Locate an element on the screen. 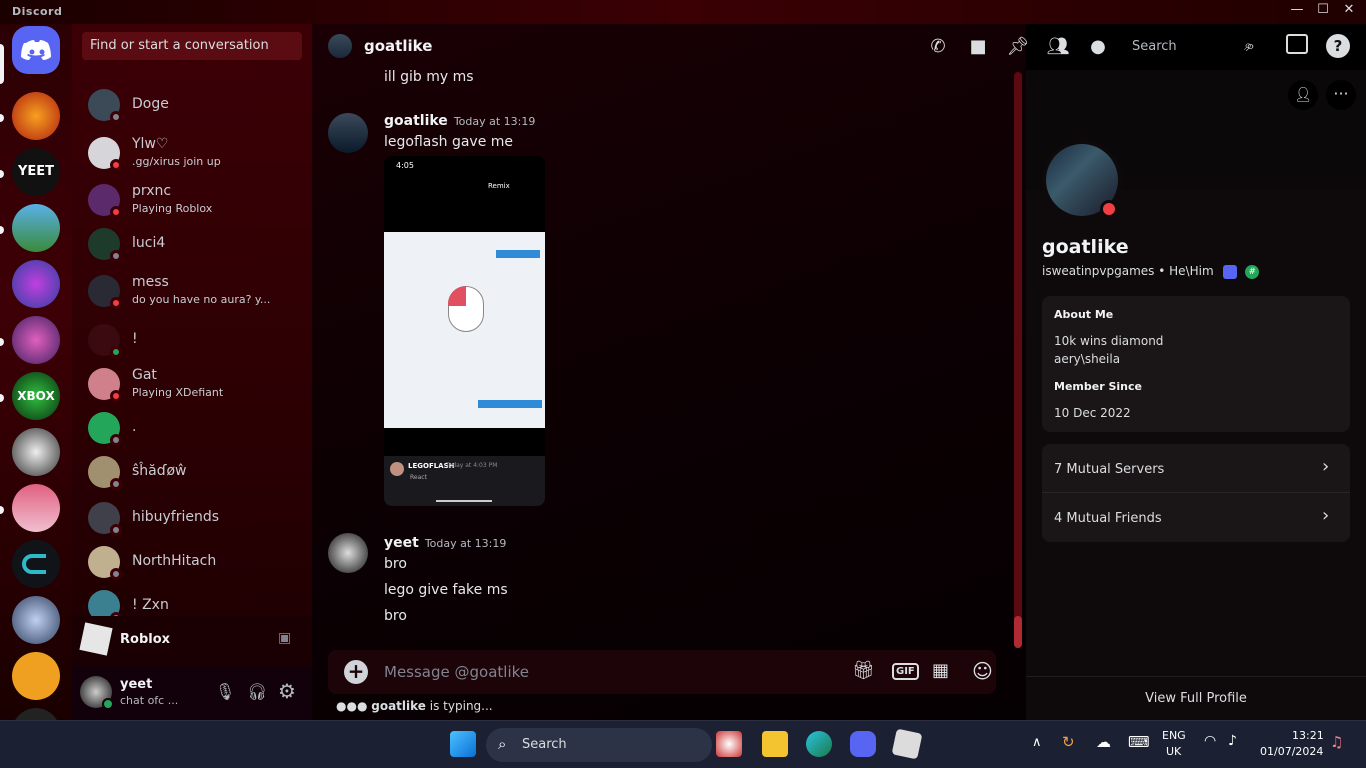  emoji-icon: ☺ is located at coordinates (982, 671).